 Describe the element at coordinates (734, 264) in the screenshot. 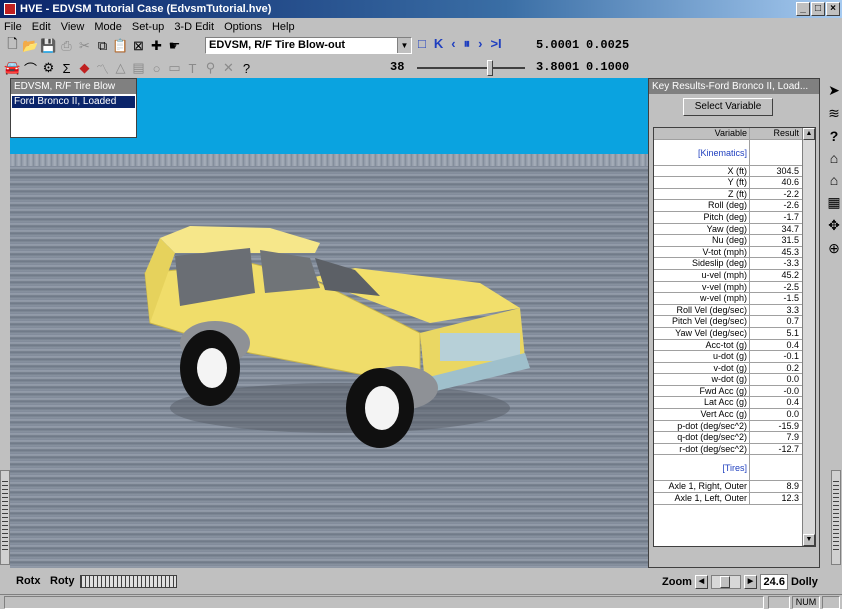

I see `table-row: Sideslip (deg) -3.3` at that location.